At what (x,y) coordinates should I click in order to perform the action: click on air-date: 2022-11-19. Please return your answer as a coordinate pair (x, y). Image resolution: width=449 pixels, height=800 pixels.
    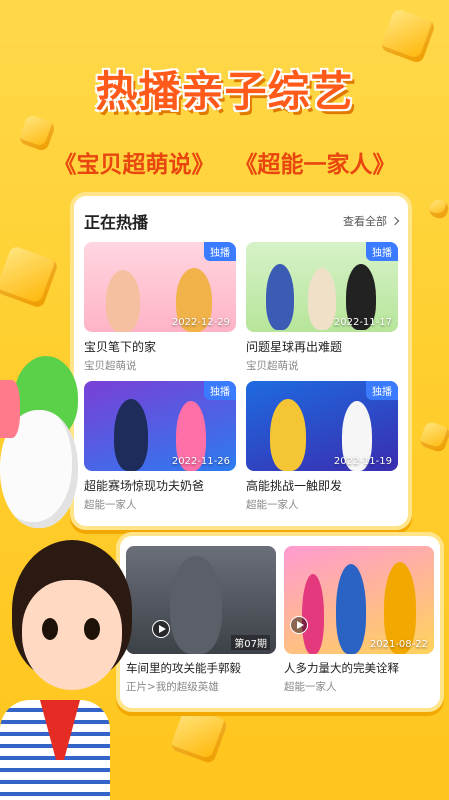
    Looking at the image, I should click on (362, 461).